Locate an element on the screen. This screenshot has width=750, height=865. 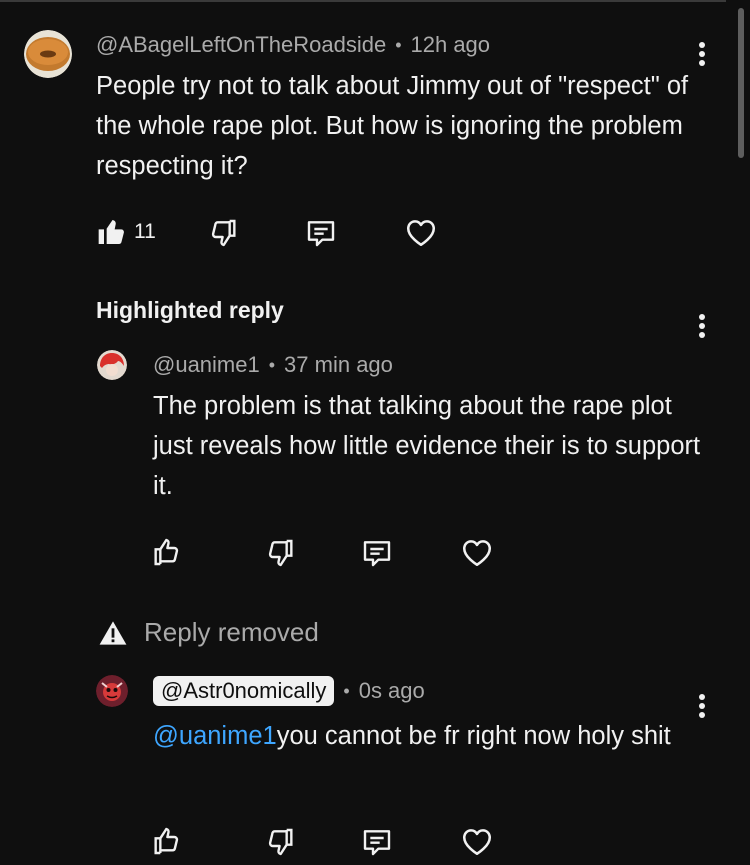
reply-meta: @uanime1 • 37 min ago is located at coordinates (273, 365).